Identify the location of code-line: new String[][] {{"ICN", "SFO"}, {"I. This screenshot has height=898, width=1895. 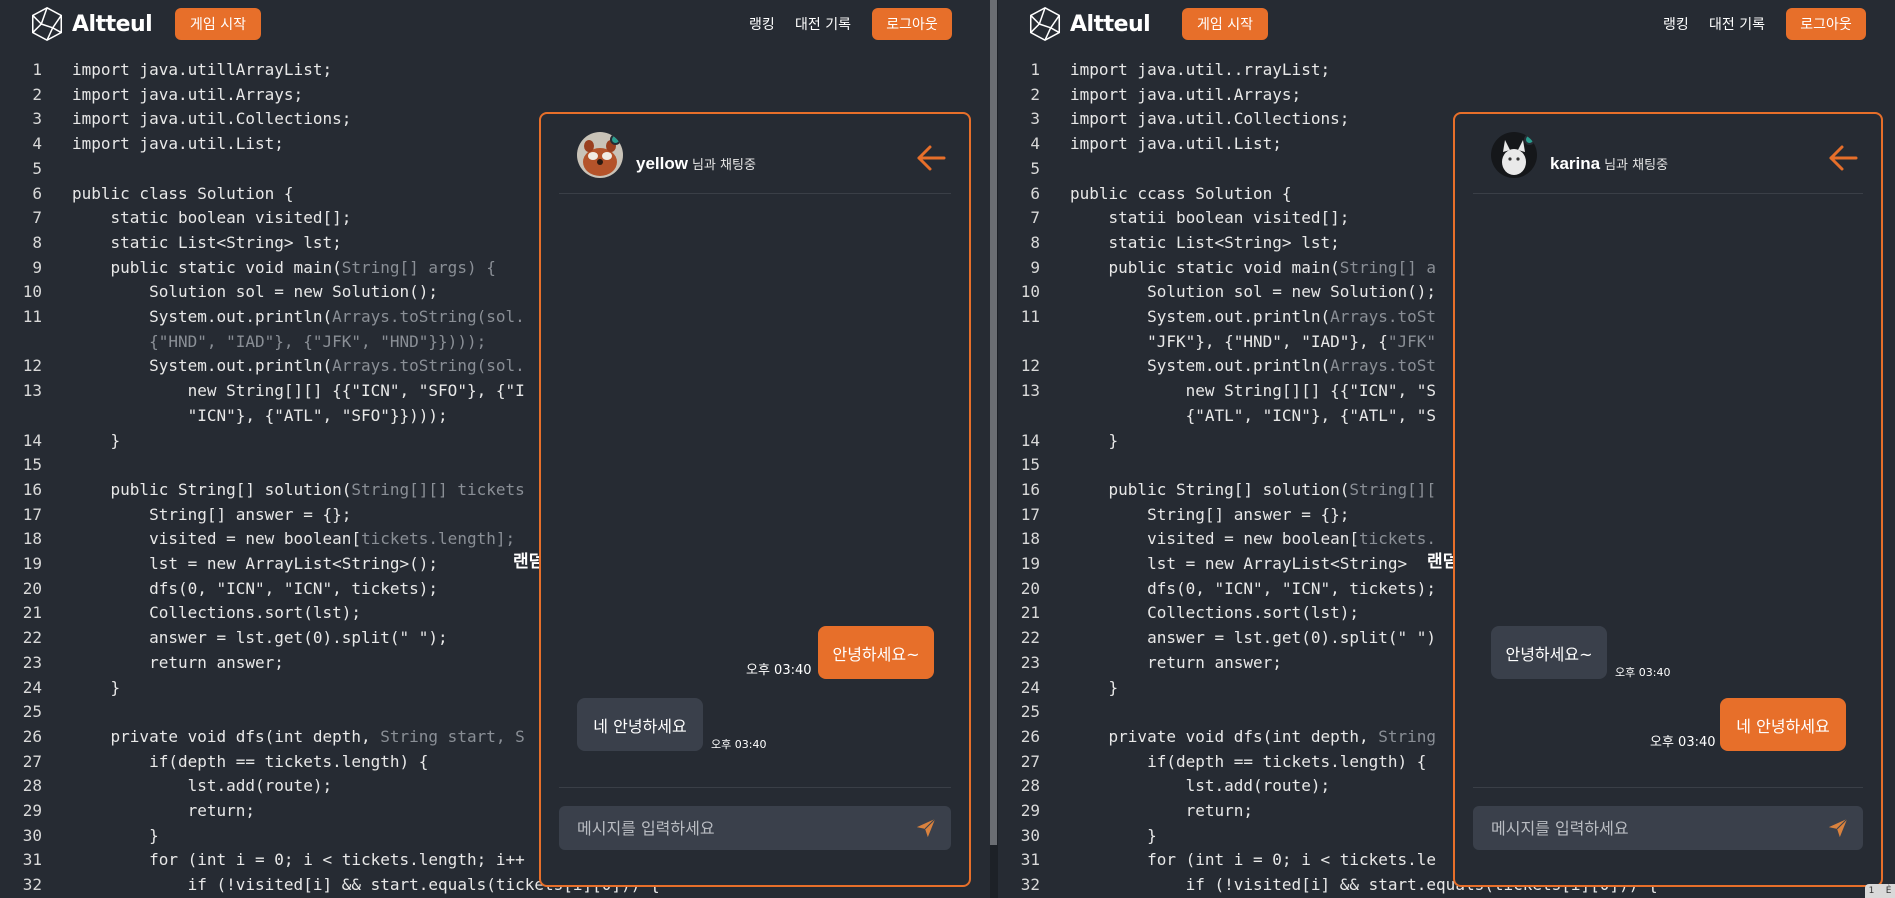
(298, 391).